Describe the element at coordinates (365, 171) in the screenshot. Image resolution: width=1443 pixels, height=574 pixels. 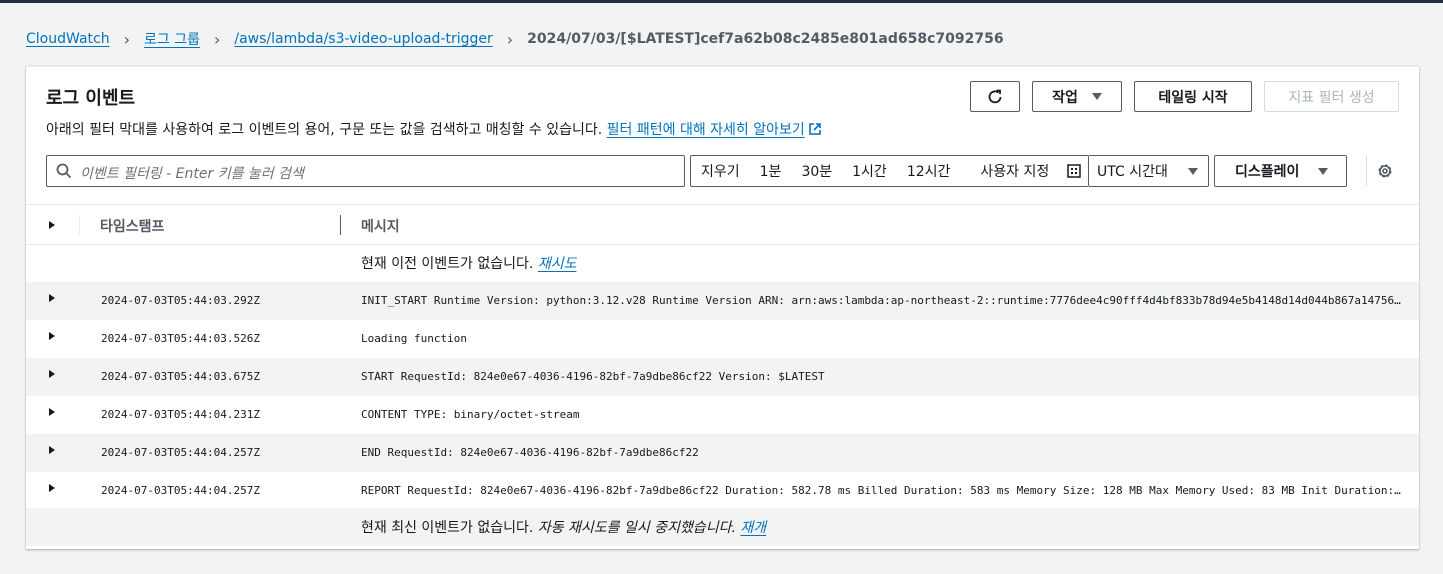
I see `event-filter-search: 이벤트 필터링 - Enter 키를 눌러 검색` at that location.